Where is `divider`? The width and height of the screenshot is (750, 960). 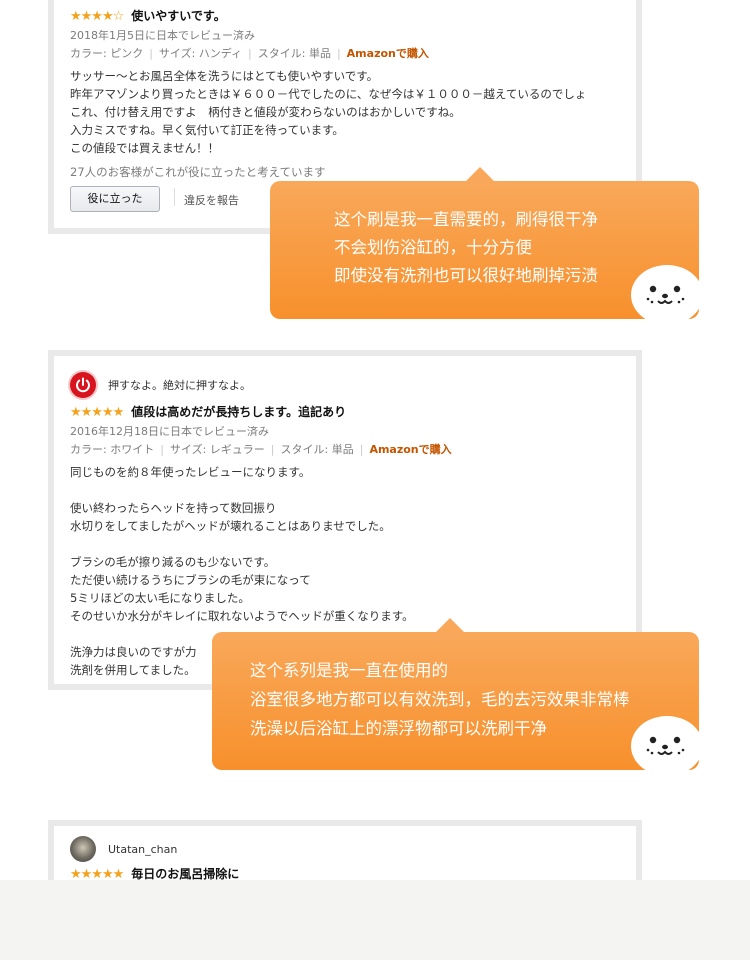
divider is located at coordinates (174, 197).